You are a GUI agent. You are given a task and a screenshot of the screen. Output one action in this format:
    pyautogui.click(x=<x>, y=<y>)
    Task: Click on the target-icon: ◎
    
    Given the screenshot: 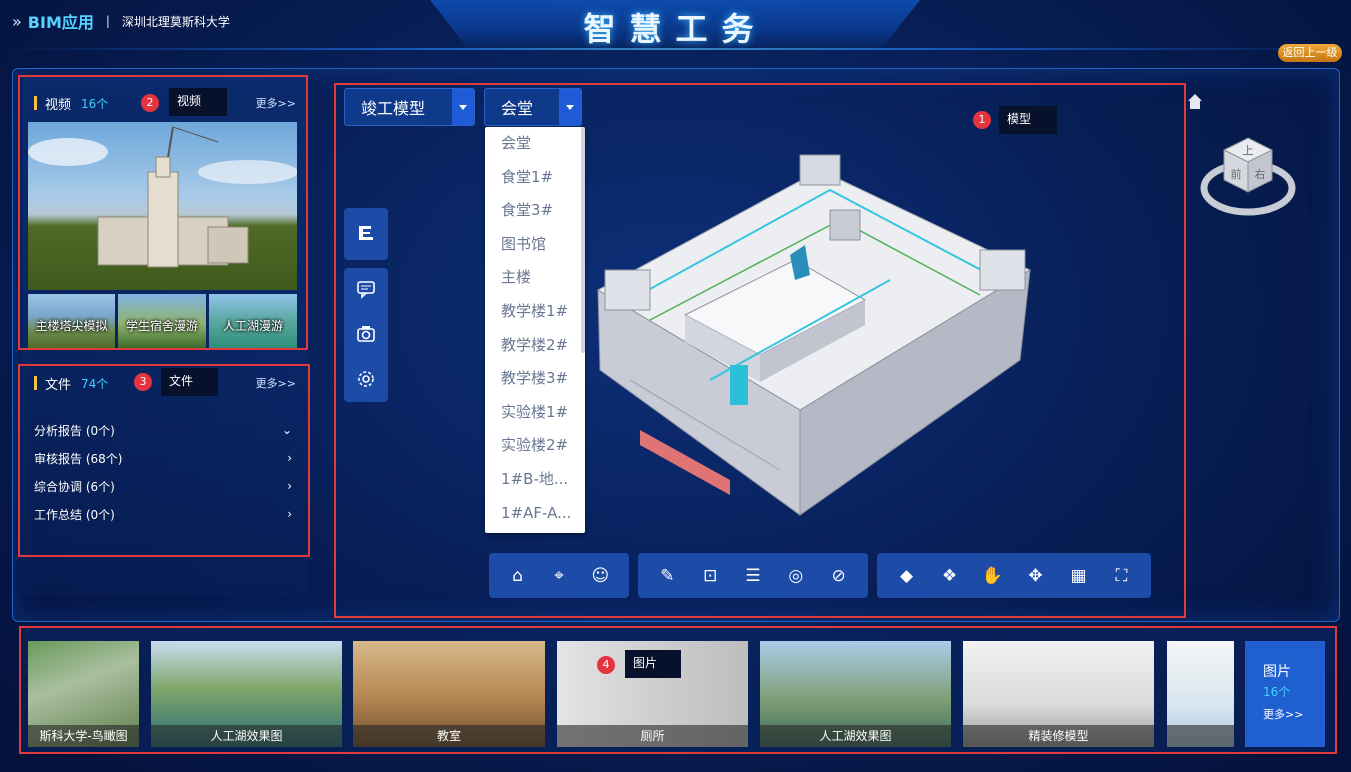 What is the action you would take?
    pyautogui.click(x=796, y=576)
    